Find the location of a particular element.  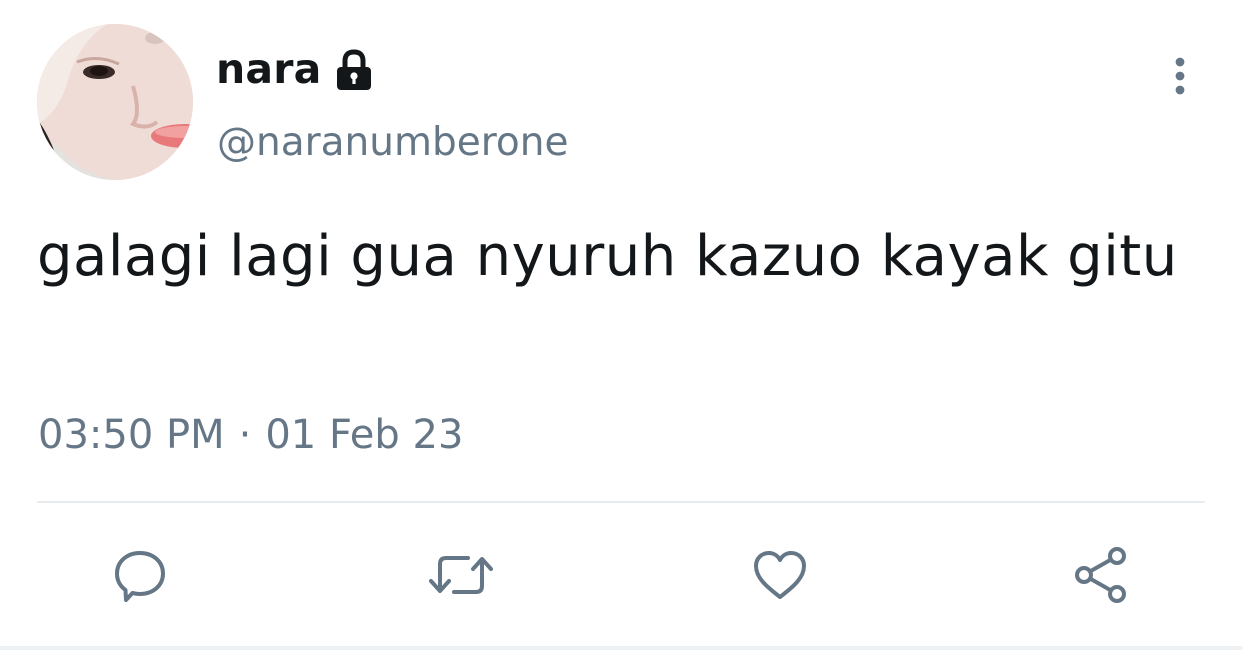

tweet-date: 01 Feb 23 is located at coordinates (364, 435).